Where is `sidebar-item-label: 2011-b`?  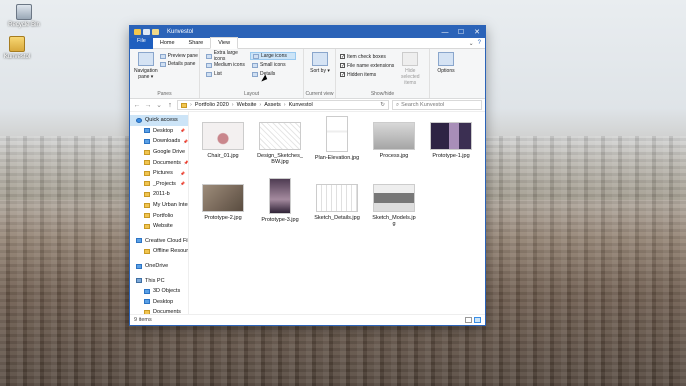 sidebar-item-label: 2011-b is located at coordinates (161, 194).